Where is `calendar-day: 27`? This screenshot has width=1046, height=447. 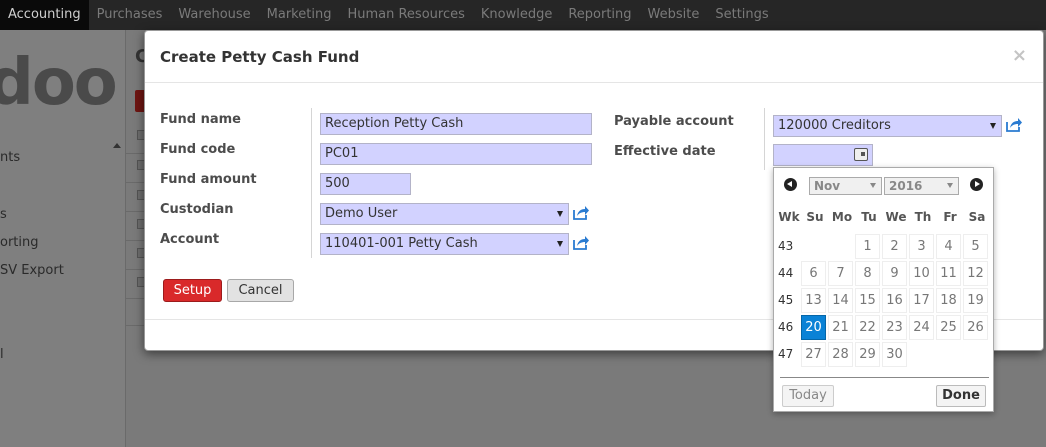 calendar-day: 27 is located at coordinates (813, 354).